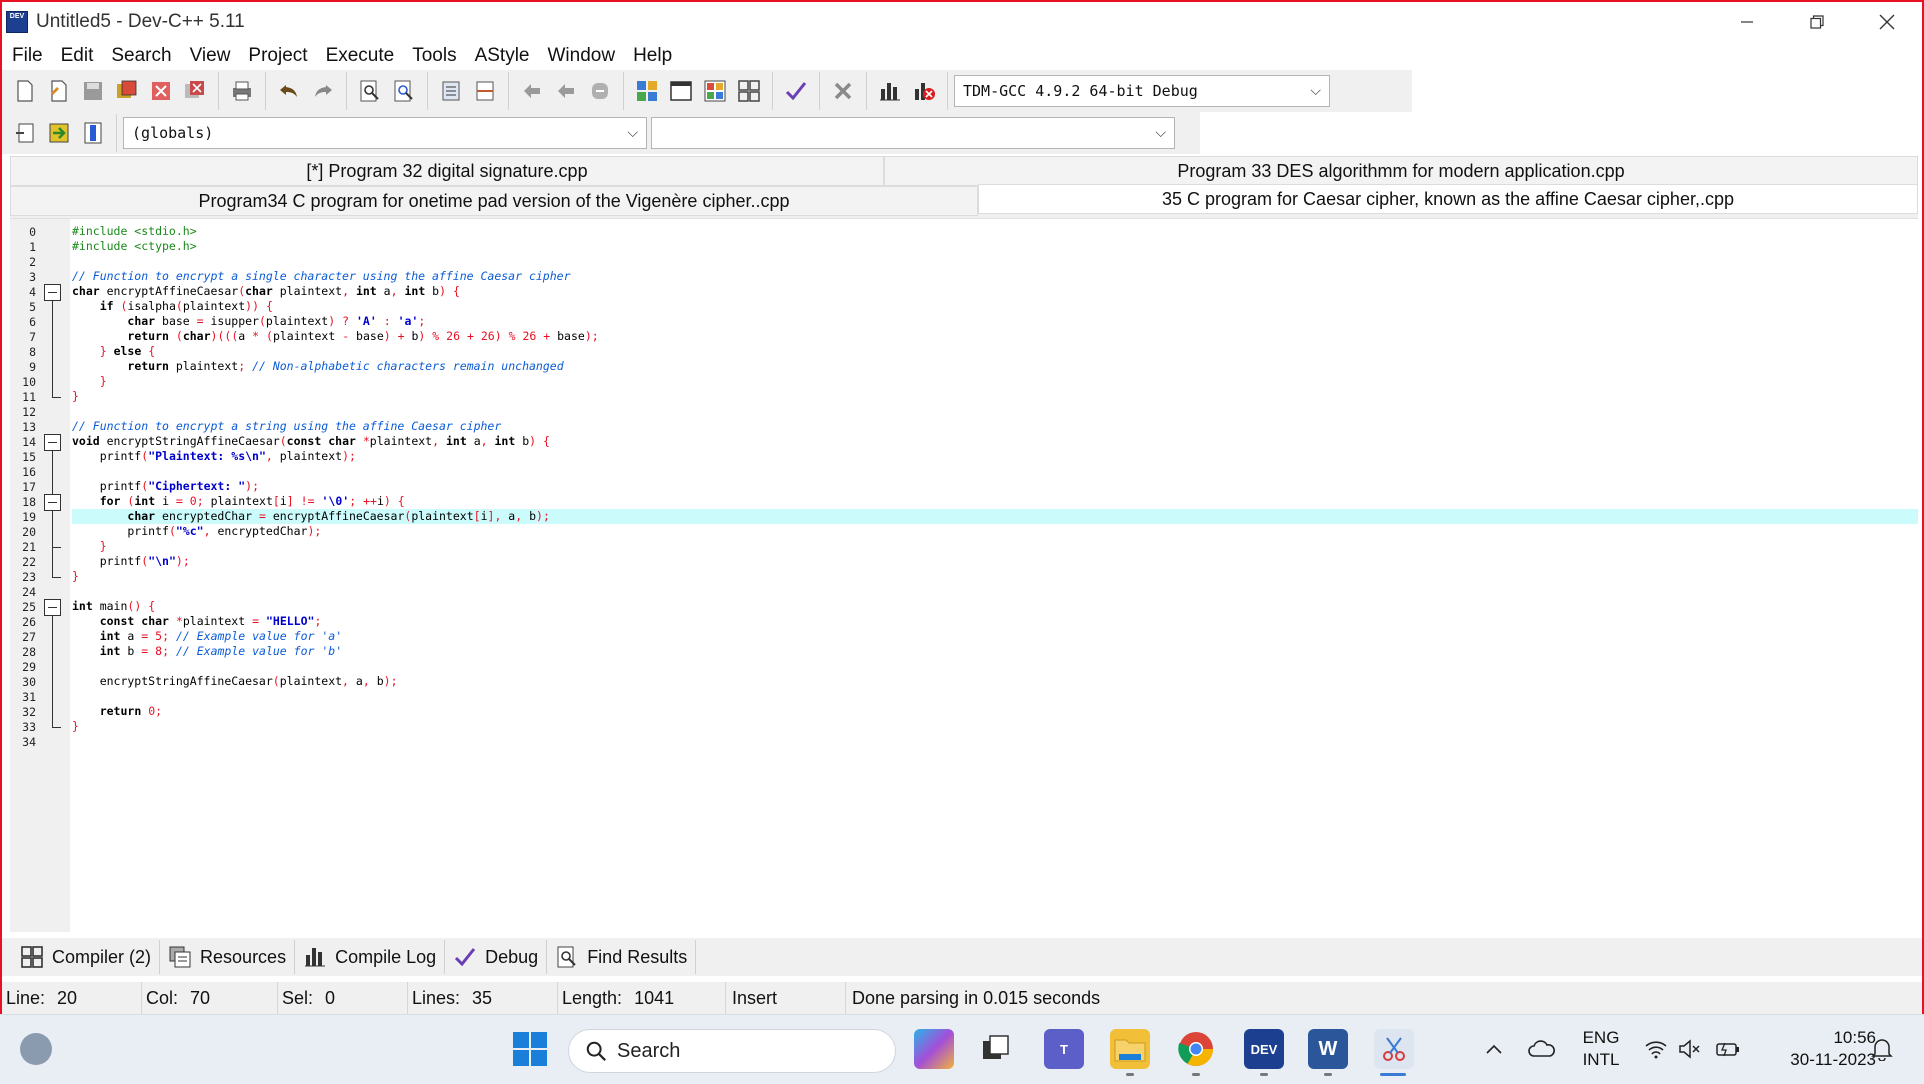 The width and height of the screenshot is (1924, 1084). What do you see at coordinates (1542, 1049) in the screenshot?
I see `onedrive-icon` at bounding box center [1542, 1049].